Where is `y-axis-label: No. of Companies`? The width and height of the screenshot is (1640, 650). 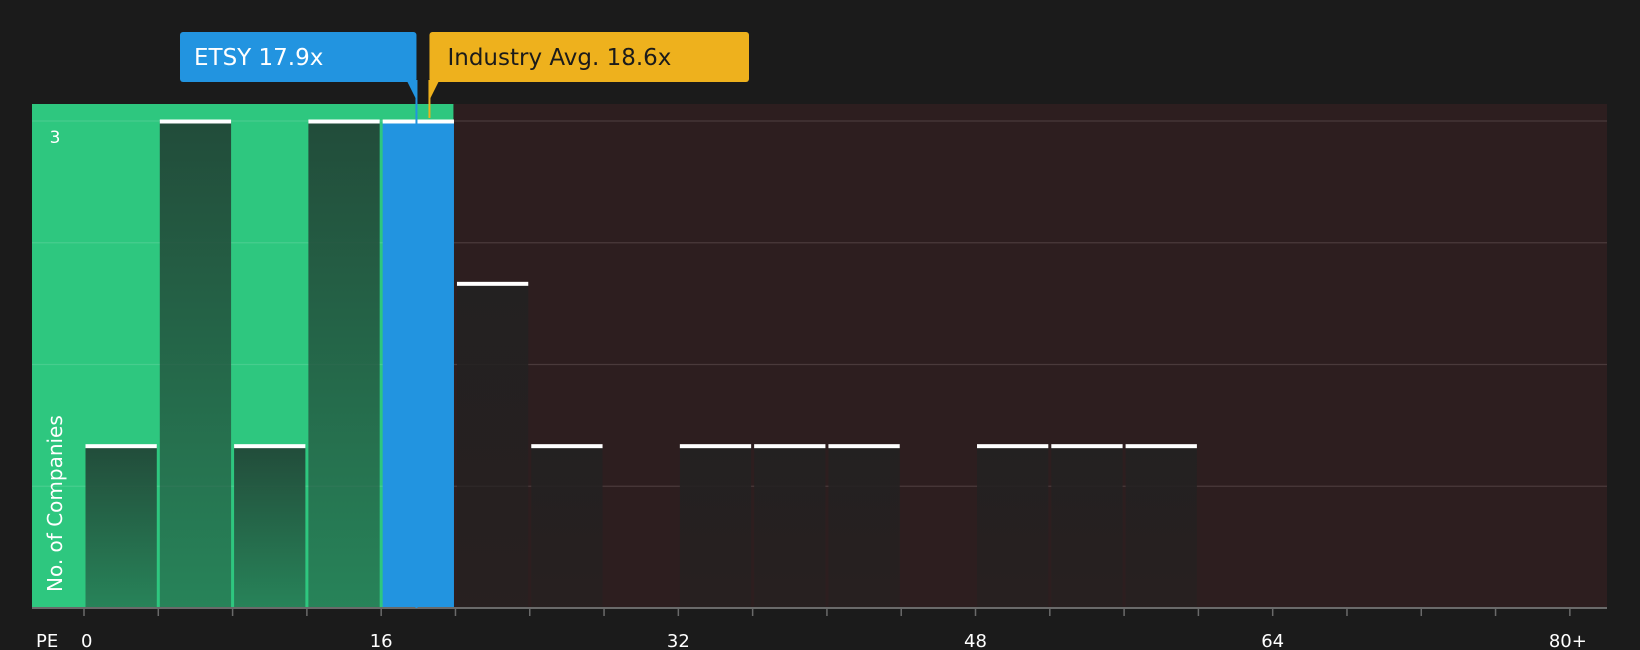 y-axis-label: No. of Companies is located at coordinates (55, 503).